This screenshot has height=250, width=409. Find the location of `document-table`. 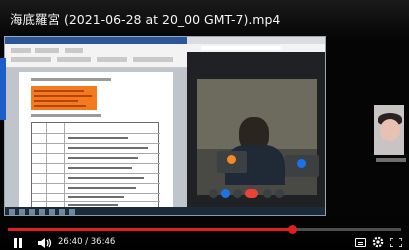

document-table is located at coordinates (95, 165).